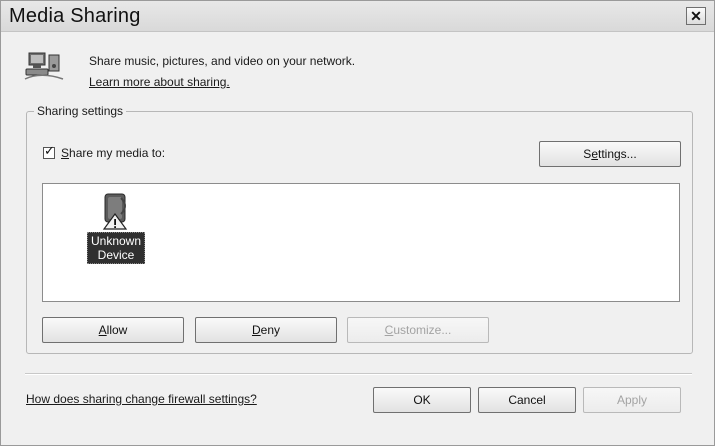 This screenshot has width=715, height=446. What do you see at coordinates (159, 82) in the screenshot?
I see `learn-more-link: Learn more about sharing.` at bounding box center [159, 82].